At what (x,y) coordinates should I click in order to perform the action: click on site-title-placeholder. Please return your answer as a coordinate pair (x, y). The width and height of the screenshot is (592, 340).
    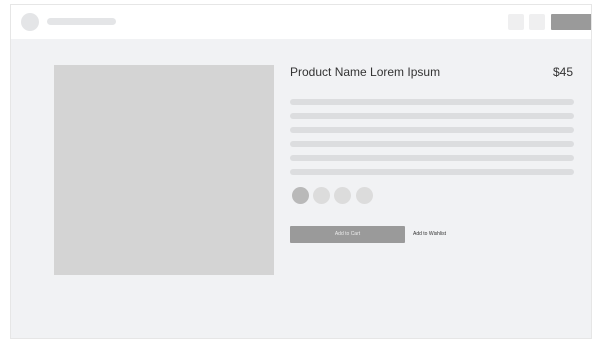
    Looking at the image, I should click on (81, 21).